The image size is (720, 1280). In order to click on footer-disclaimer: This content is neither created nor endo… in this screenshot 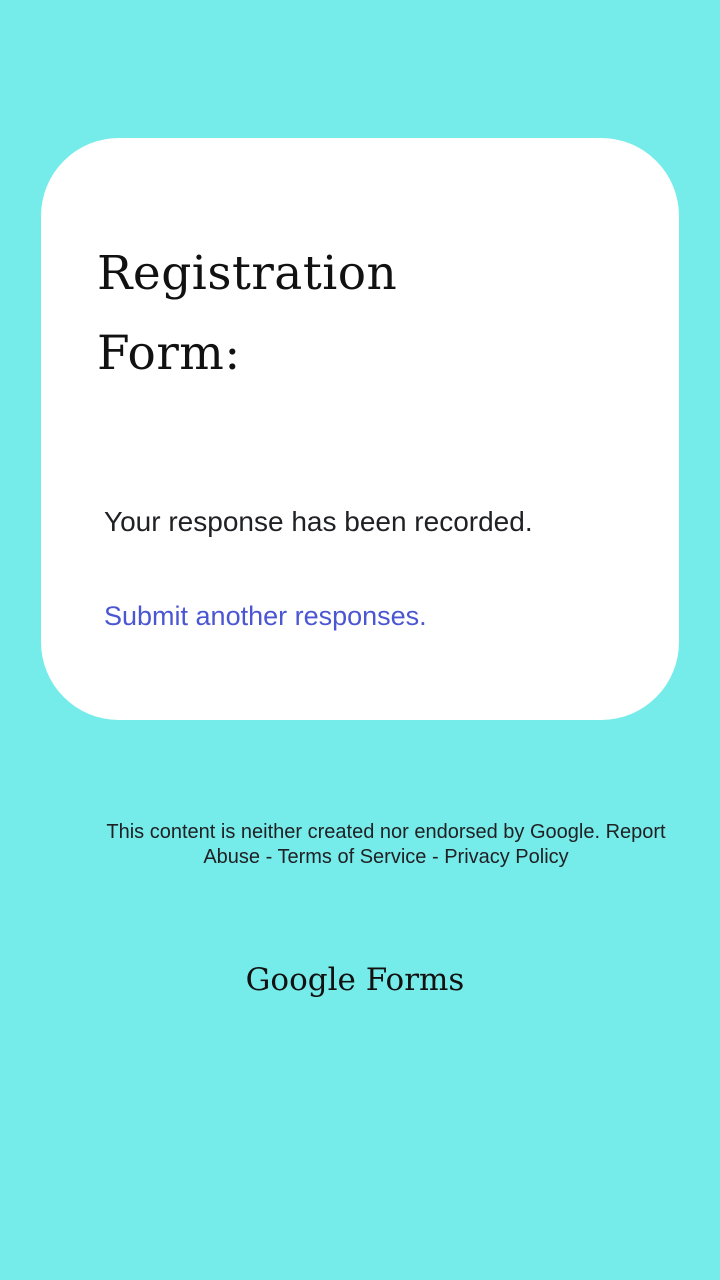, I will do `click(386, 845)`.